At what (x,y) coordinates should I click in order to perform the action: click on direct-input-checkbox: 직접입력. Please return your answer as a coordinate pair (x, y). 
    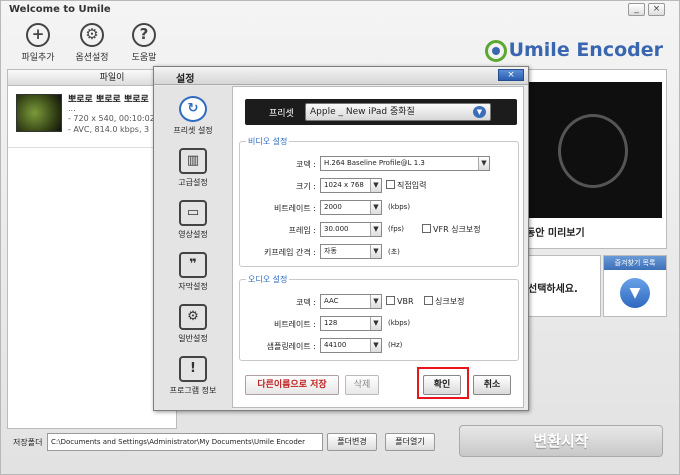
    Looking at the image, I should click on (406, 185).